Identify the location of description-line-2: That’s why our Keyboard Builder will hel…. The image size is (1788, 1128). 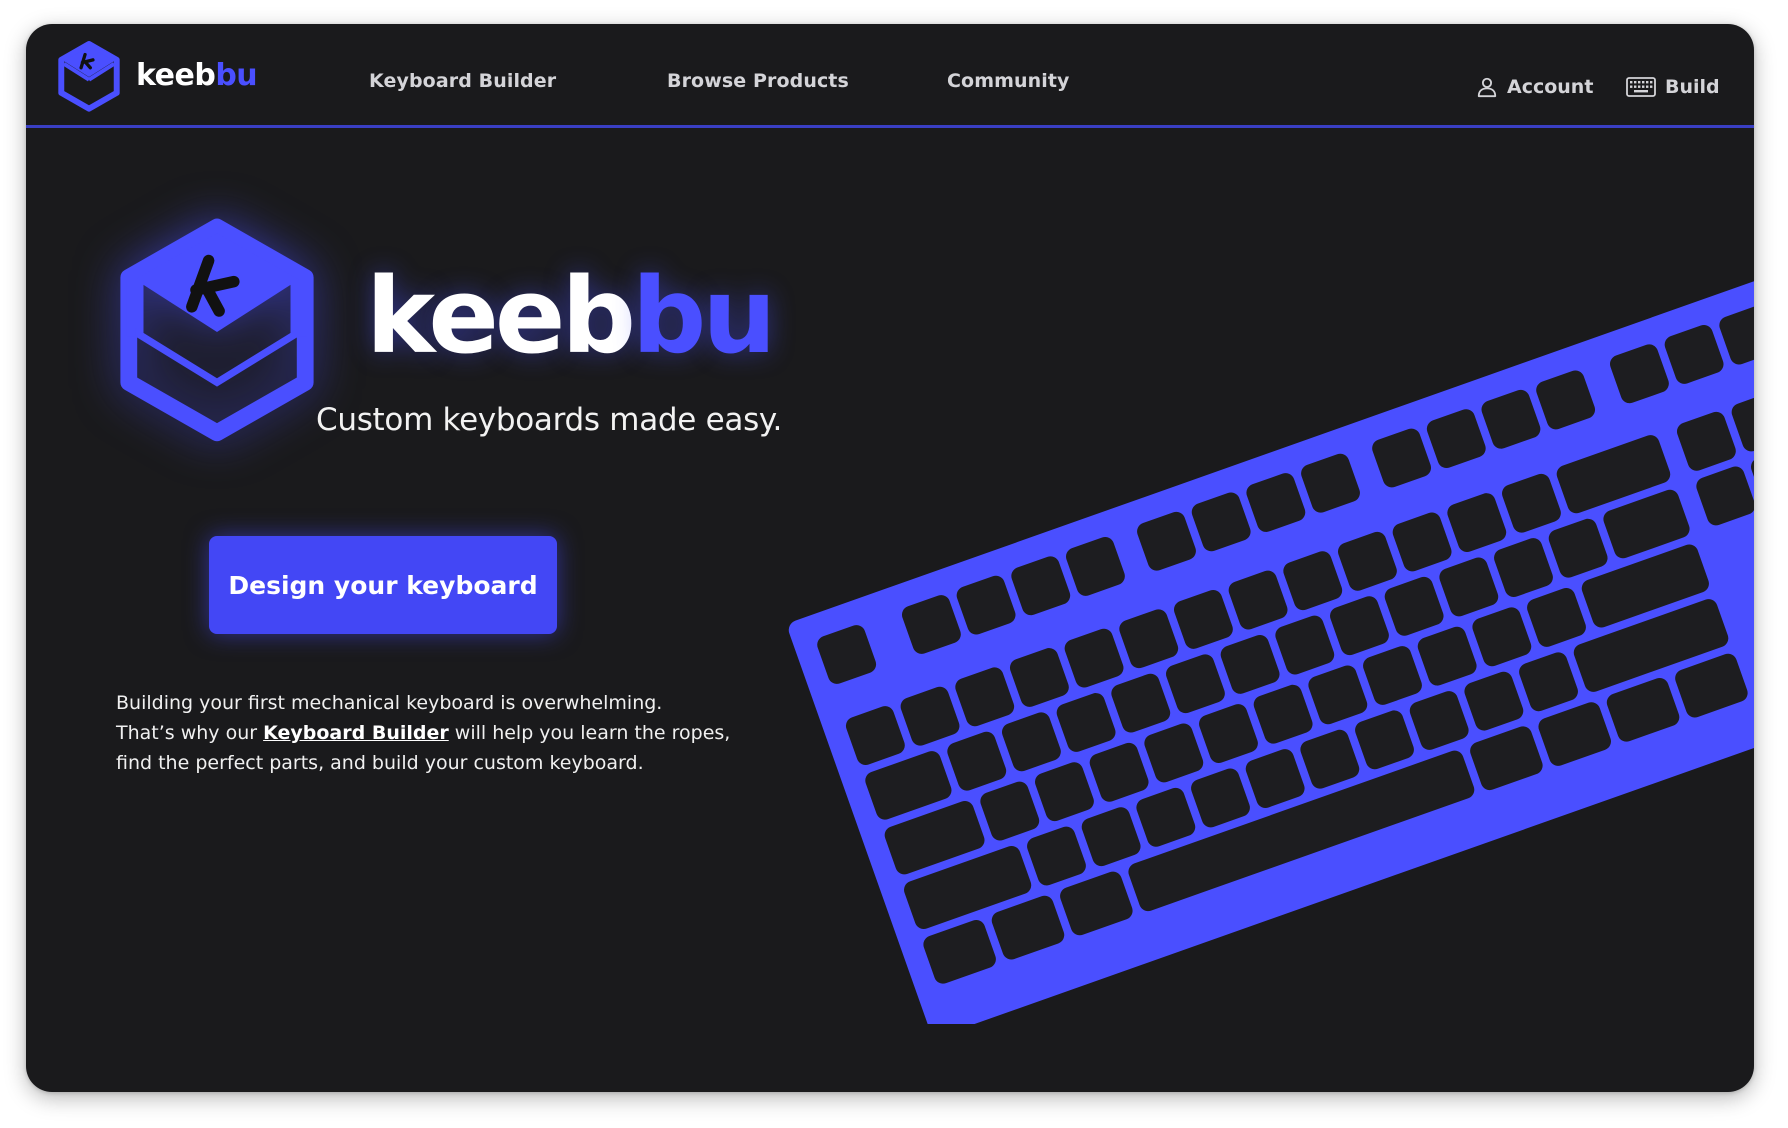
(426, 733).